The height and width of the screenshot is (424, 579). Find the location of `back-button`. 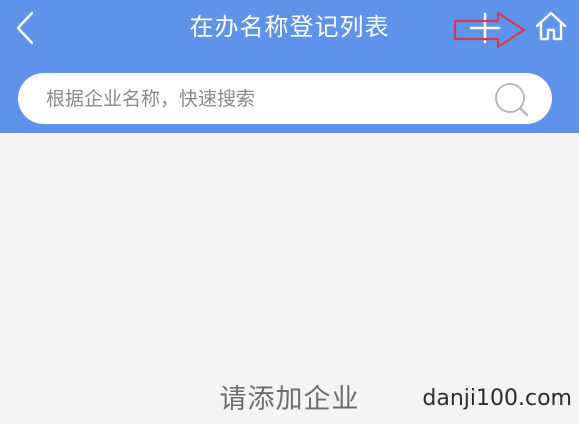

back-button is located at coordinates (25, 28).